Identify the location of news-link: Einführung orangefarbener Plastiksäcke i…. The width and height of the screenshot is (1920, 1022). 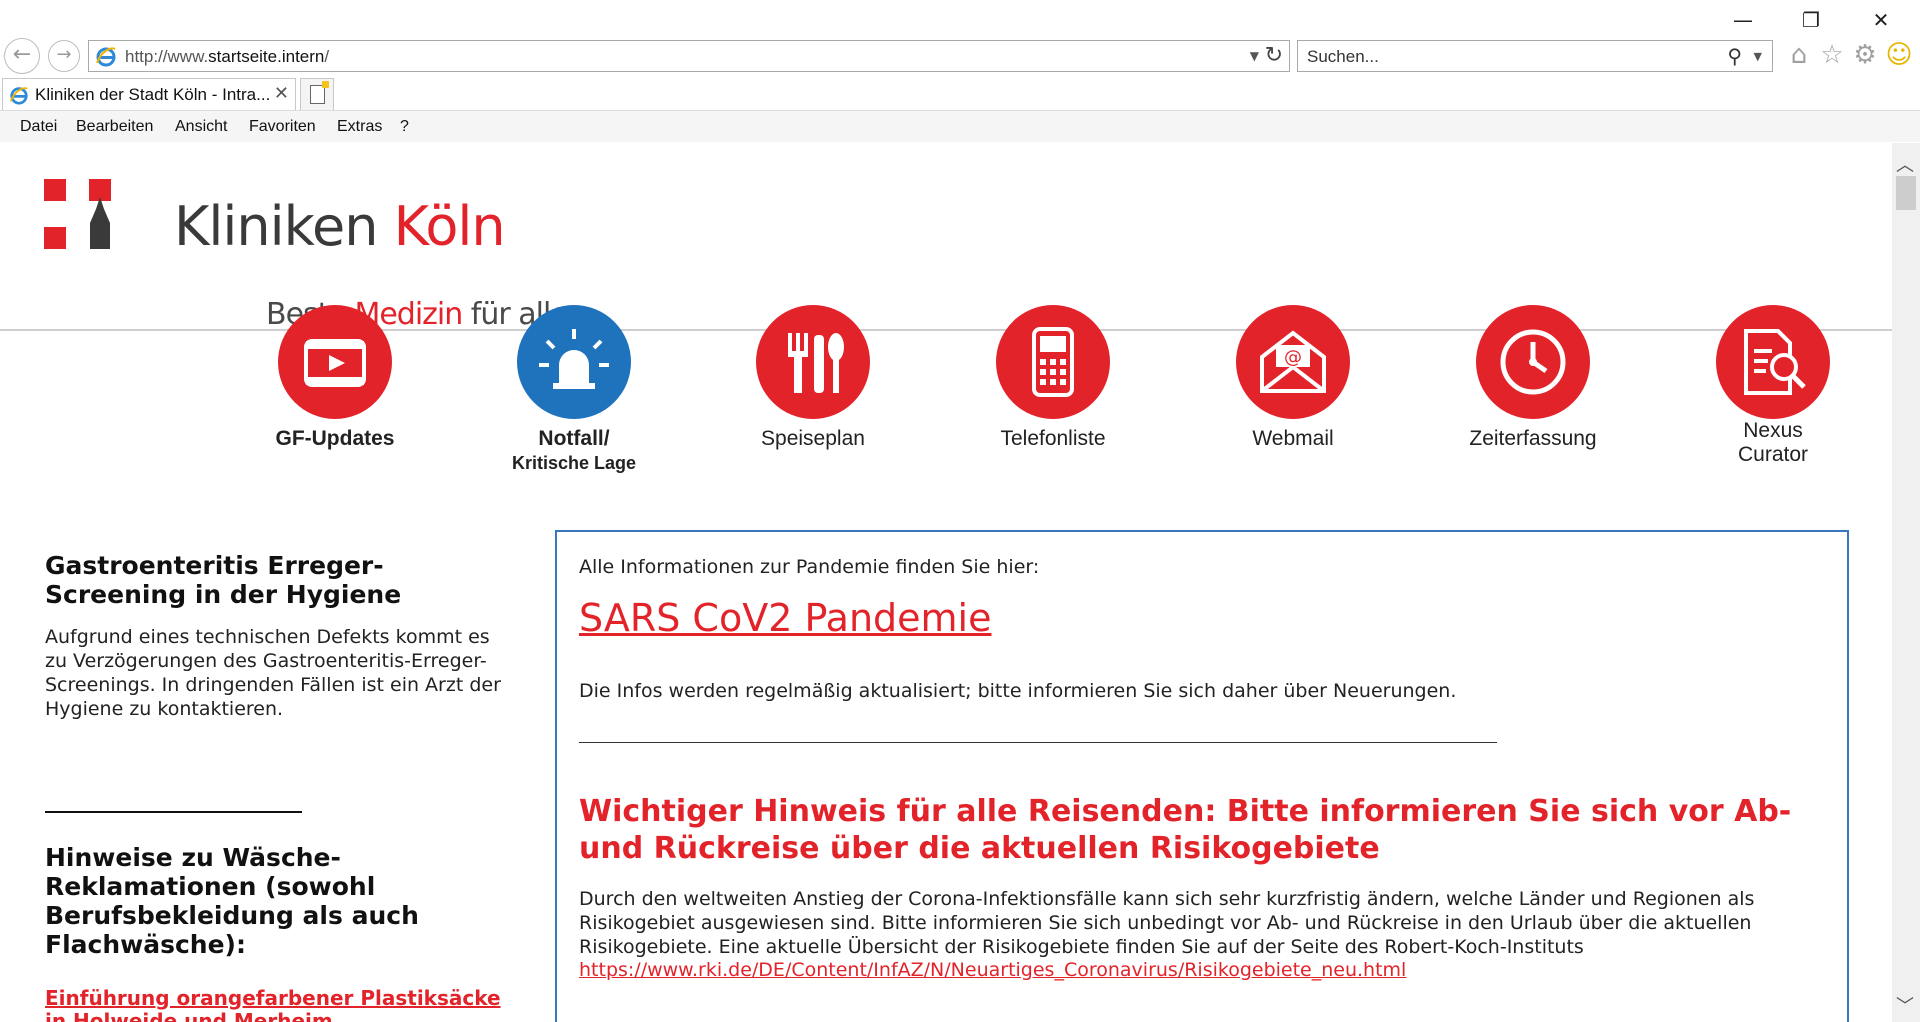
(275, 1004).